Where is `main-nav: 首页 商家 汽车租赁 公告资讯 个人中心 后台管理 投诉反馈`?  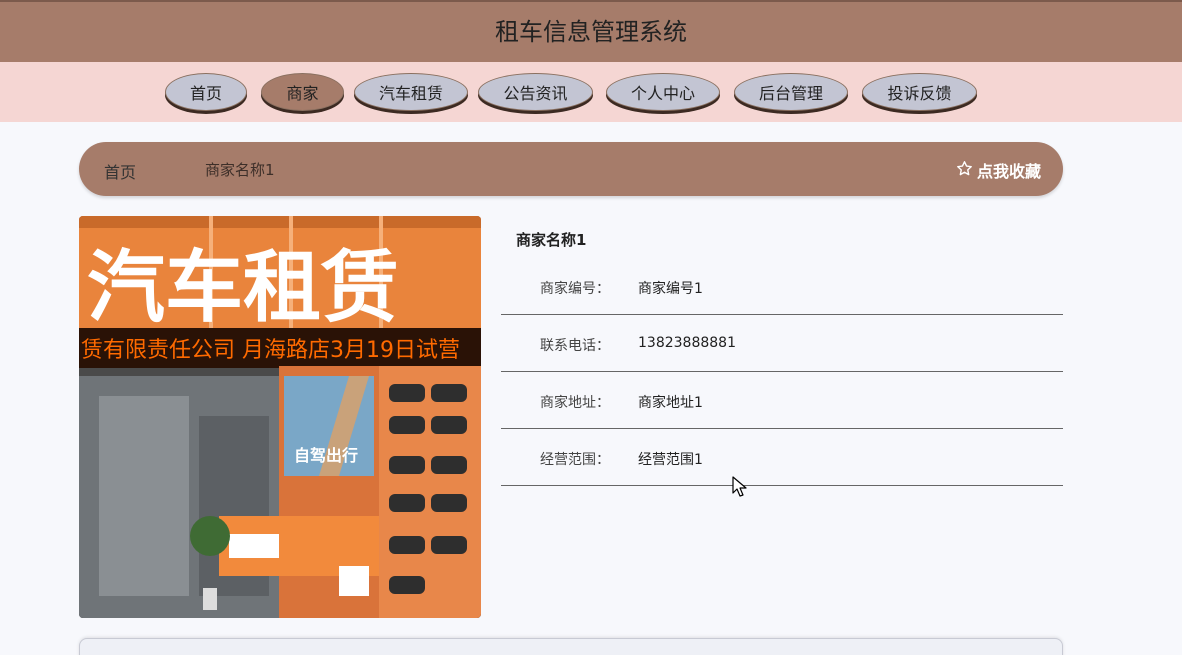
main-nav: 首页 商家 汽车租赁 公告资讯 个人中心 后台管理 投诉反馈 is located at coordinates (591, 92).